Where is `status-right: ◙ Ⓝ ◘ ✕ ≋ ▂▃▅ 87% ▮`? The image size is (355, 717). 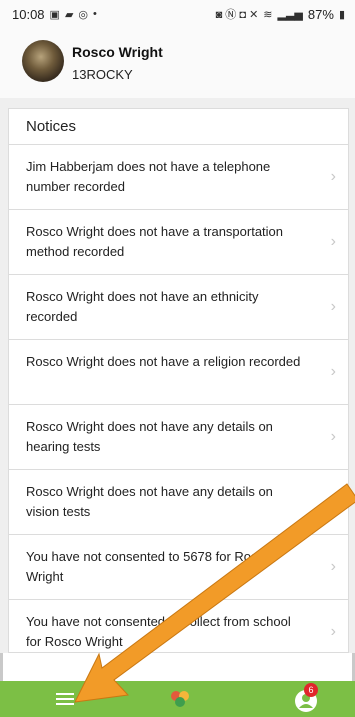
status-right: ◙ Ⓝ ◘ ✕ ≋ ▂▃▅ 87% ▮ is located at coordinates (280, 14).